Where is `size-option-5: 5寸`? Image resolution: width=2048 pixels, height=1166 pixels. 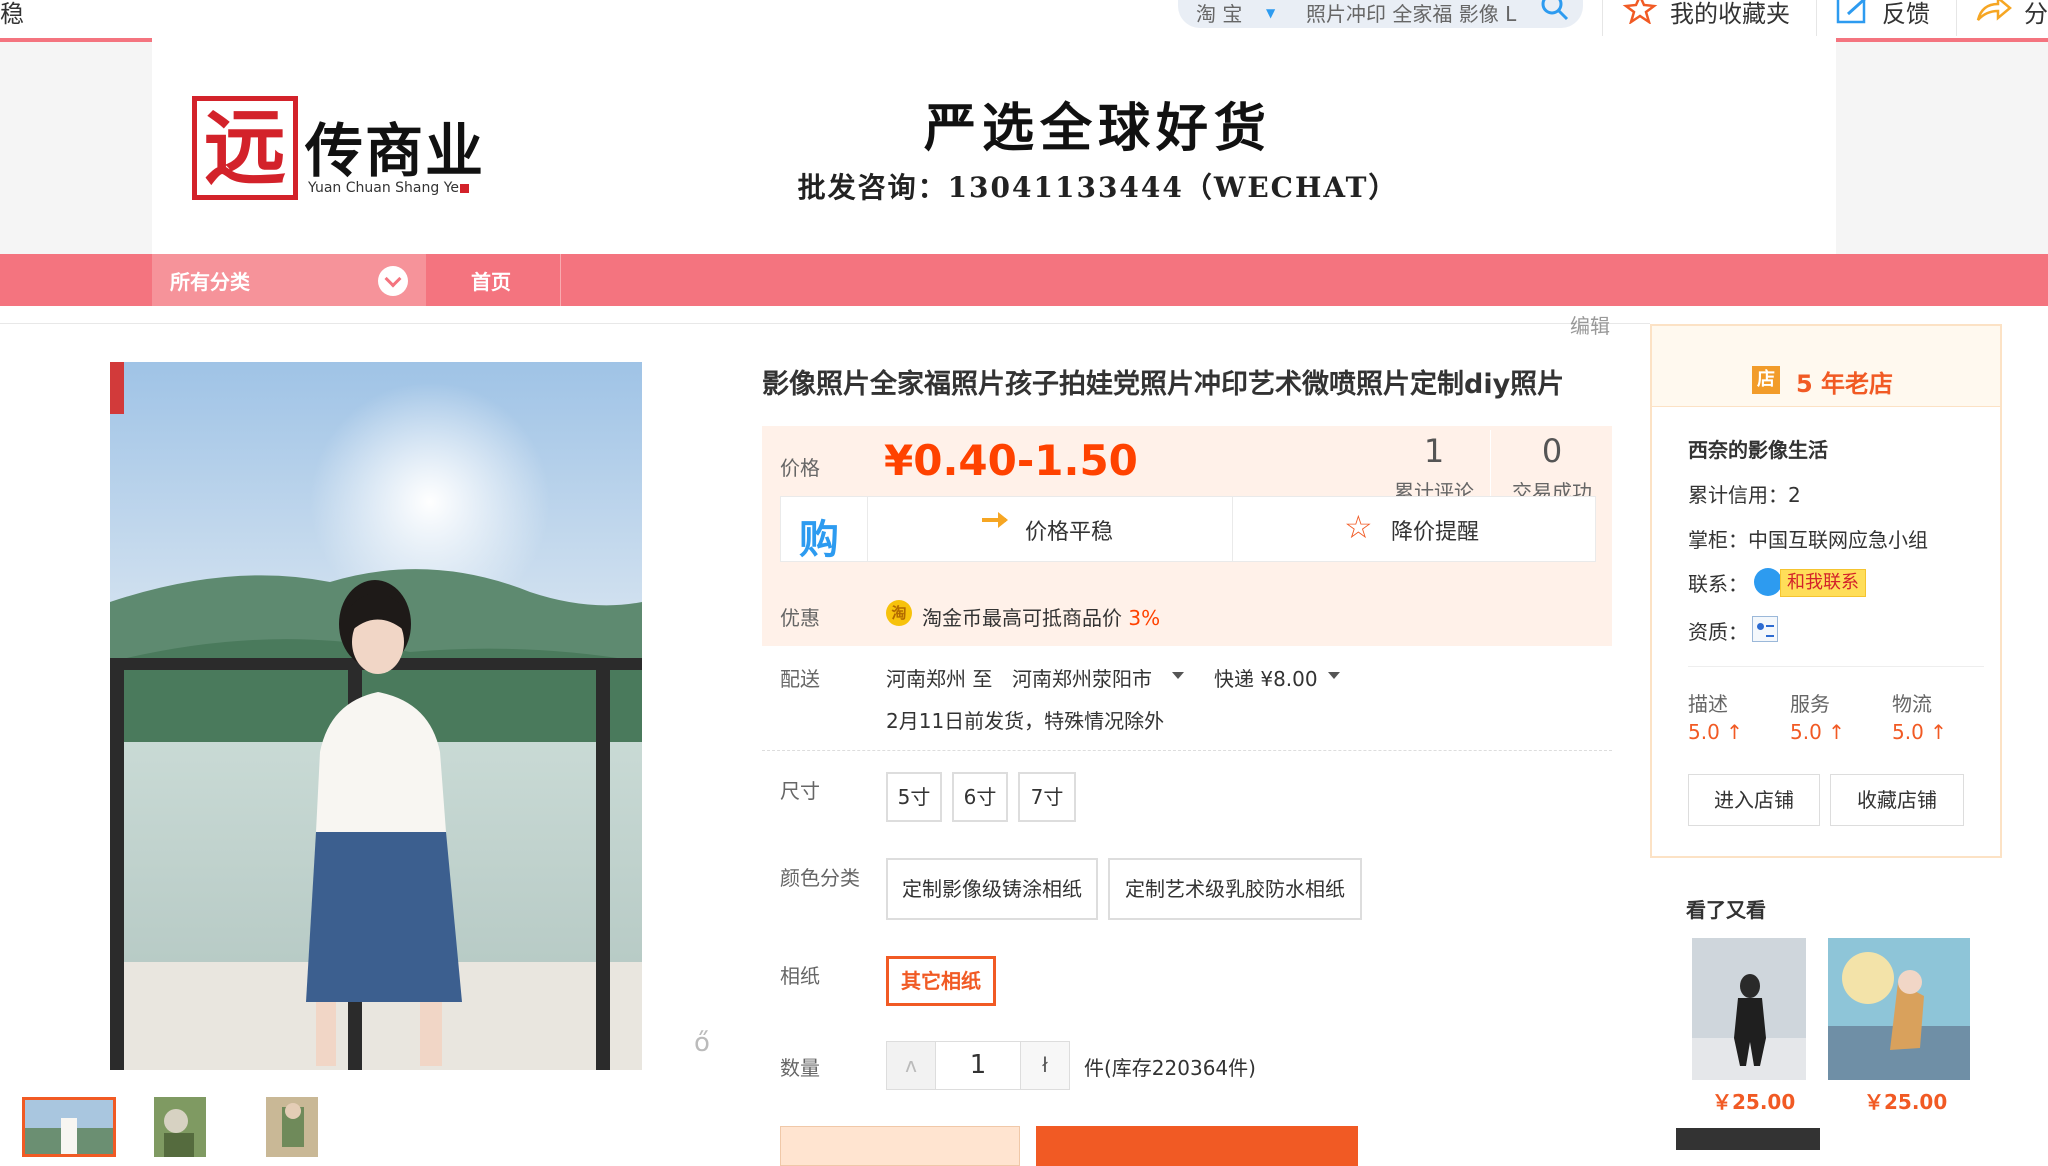
size-option-5: 5寸 is located at coordinates (914, 797).